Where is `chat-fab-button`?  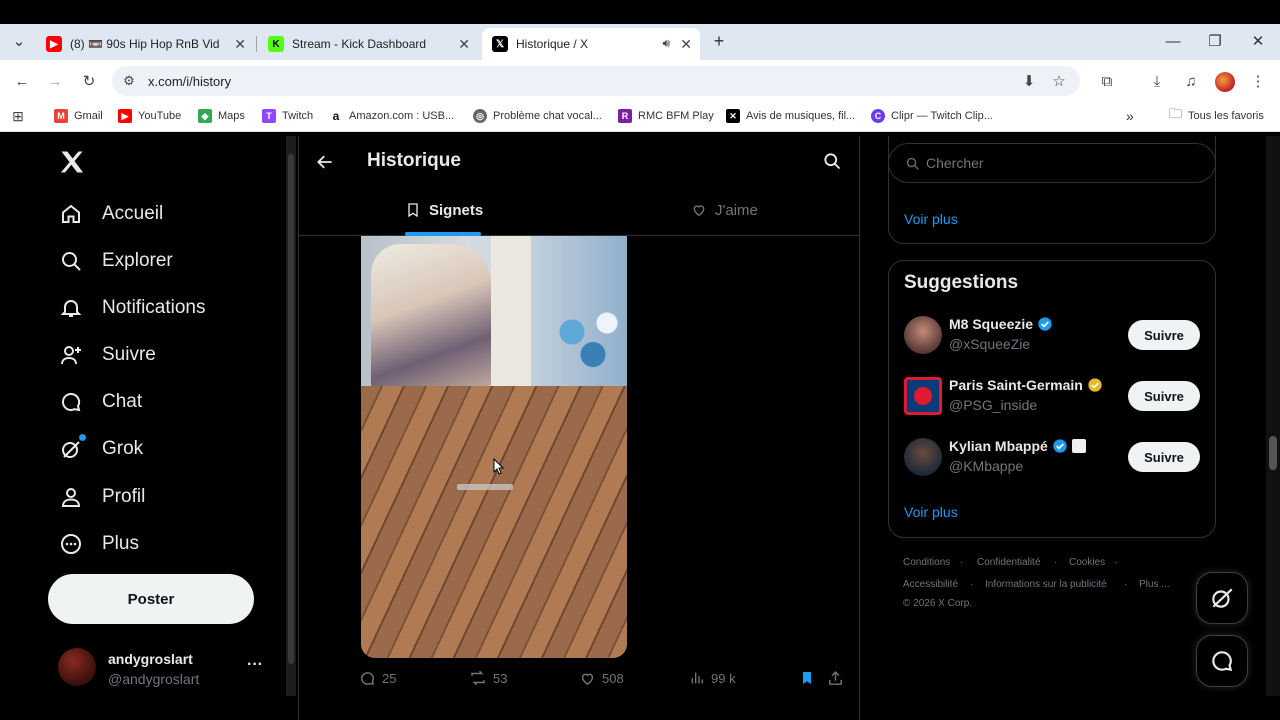 chat-fab-button is located at coordinates (1222, 661).